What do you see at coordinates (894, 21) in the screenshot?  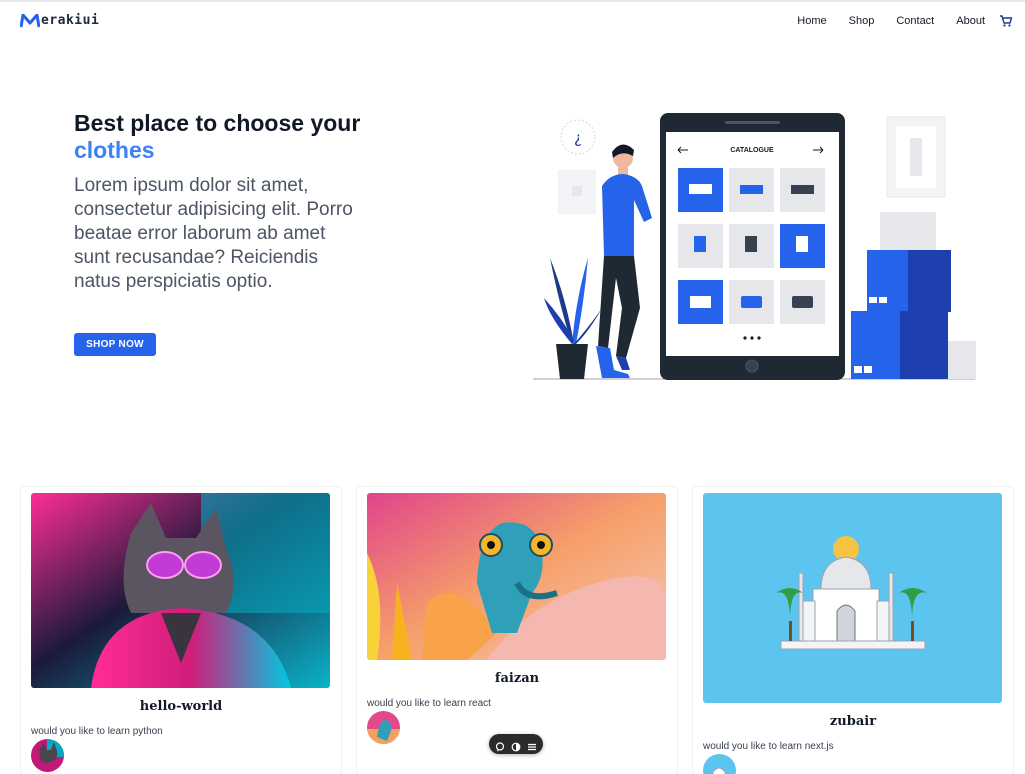 I see `nav-links: Home Shop Contact About` at bounding box center [894, 21].